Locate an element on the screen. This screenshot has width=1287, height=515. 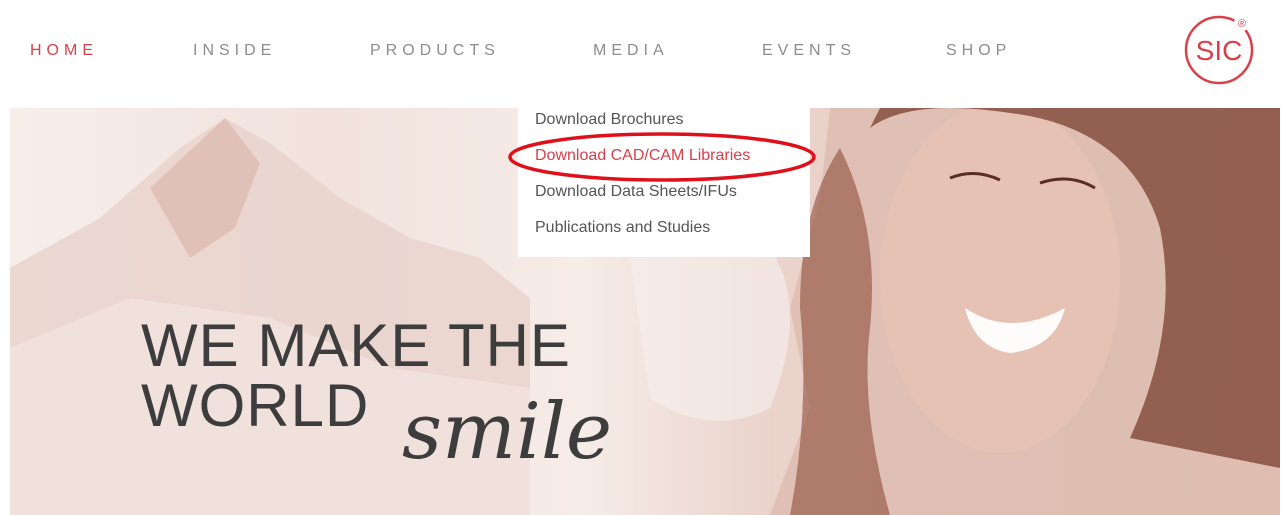
dropdown-item-brochures: Download Brochures is located at coordinates (664, 123).